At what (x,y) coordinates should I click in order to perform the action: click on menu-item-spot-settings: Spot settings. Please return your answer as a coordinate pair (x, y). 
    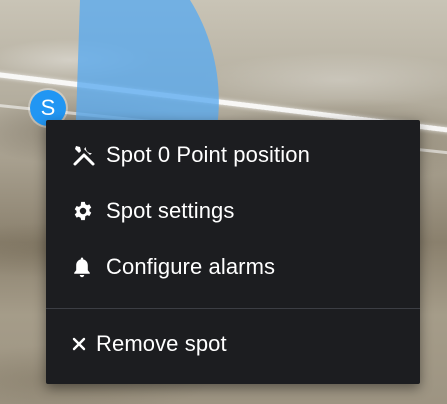
    Looking at the image, I should click on (153, 211).